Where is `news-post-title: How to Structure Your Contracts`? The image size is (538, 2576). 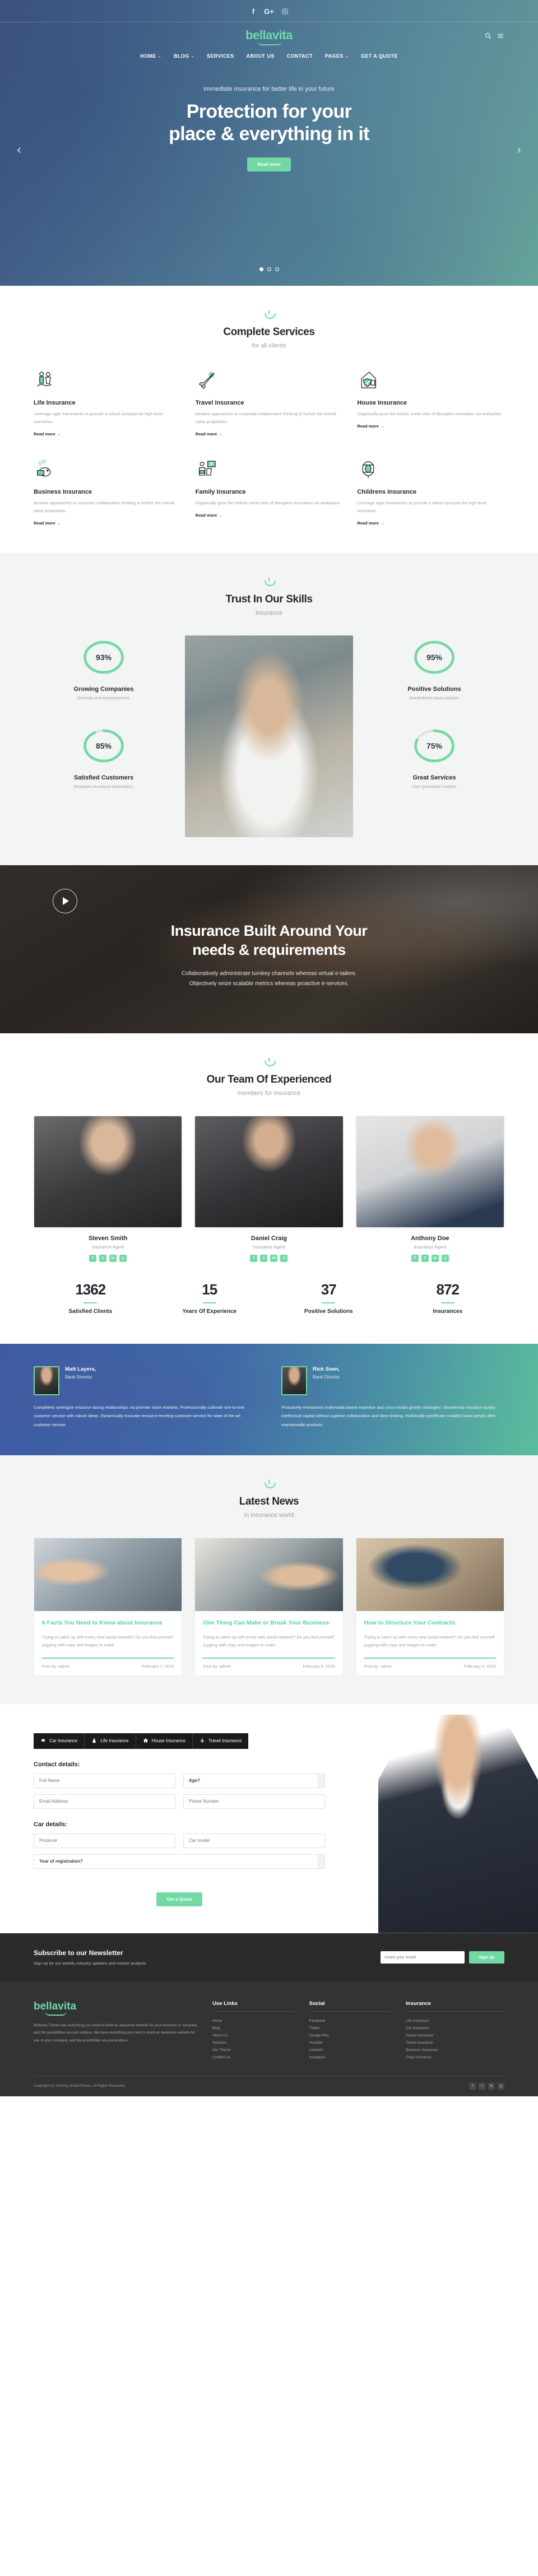 news-post-title: How to Structure Your Contracts is located at coordinates (430, 1623).